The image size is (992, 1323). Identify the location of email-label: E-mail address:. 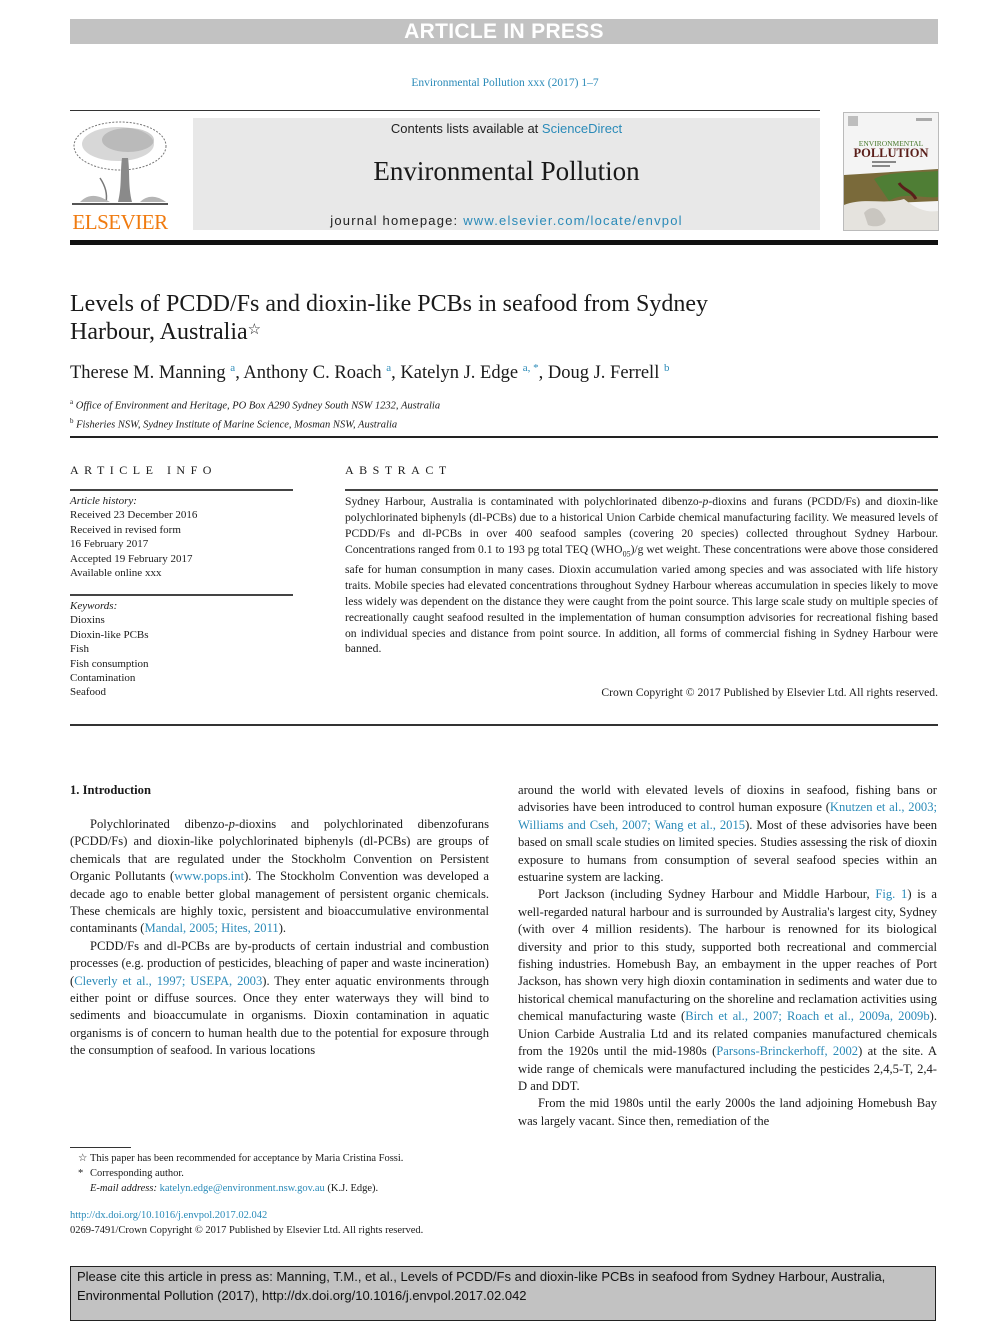
(125, 1188).